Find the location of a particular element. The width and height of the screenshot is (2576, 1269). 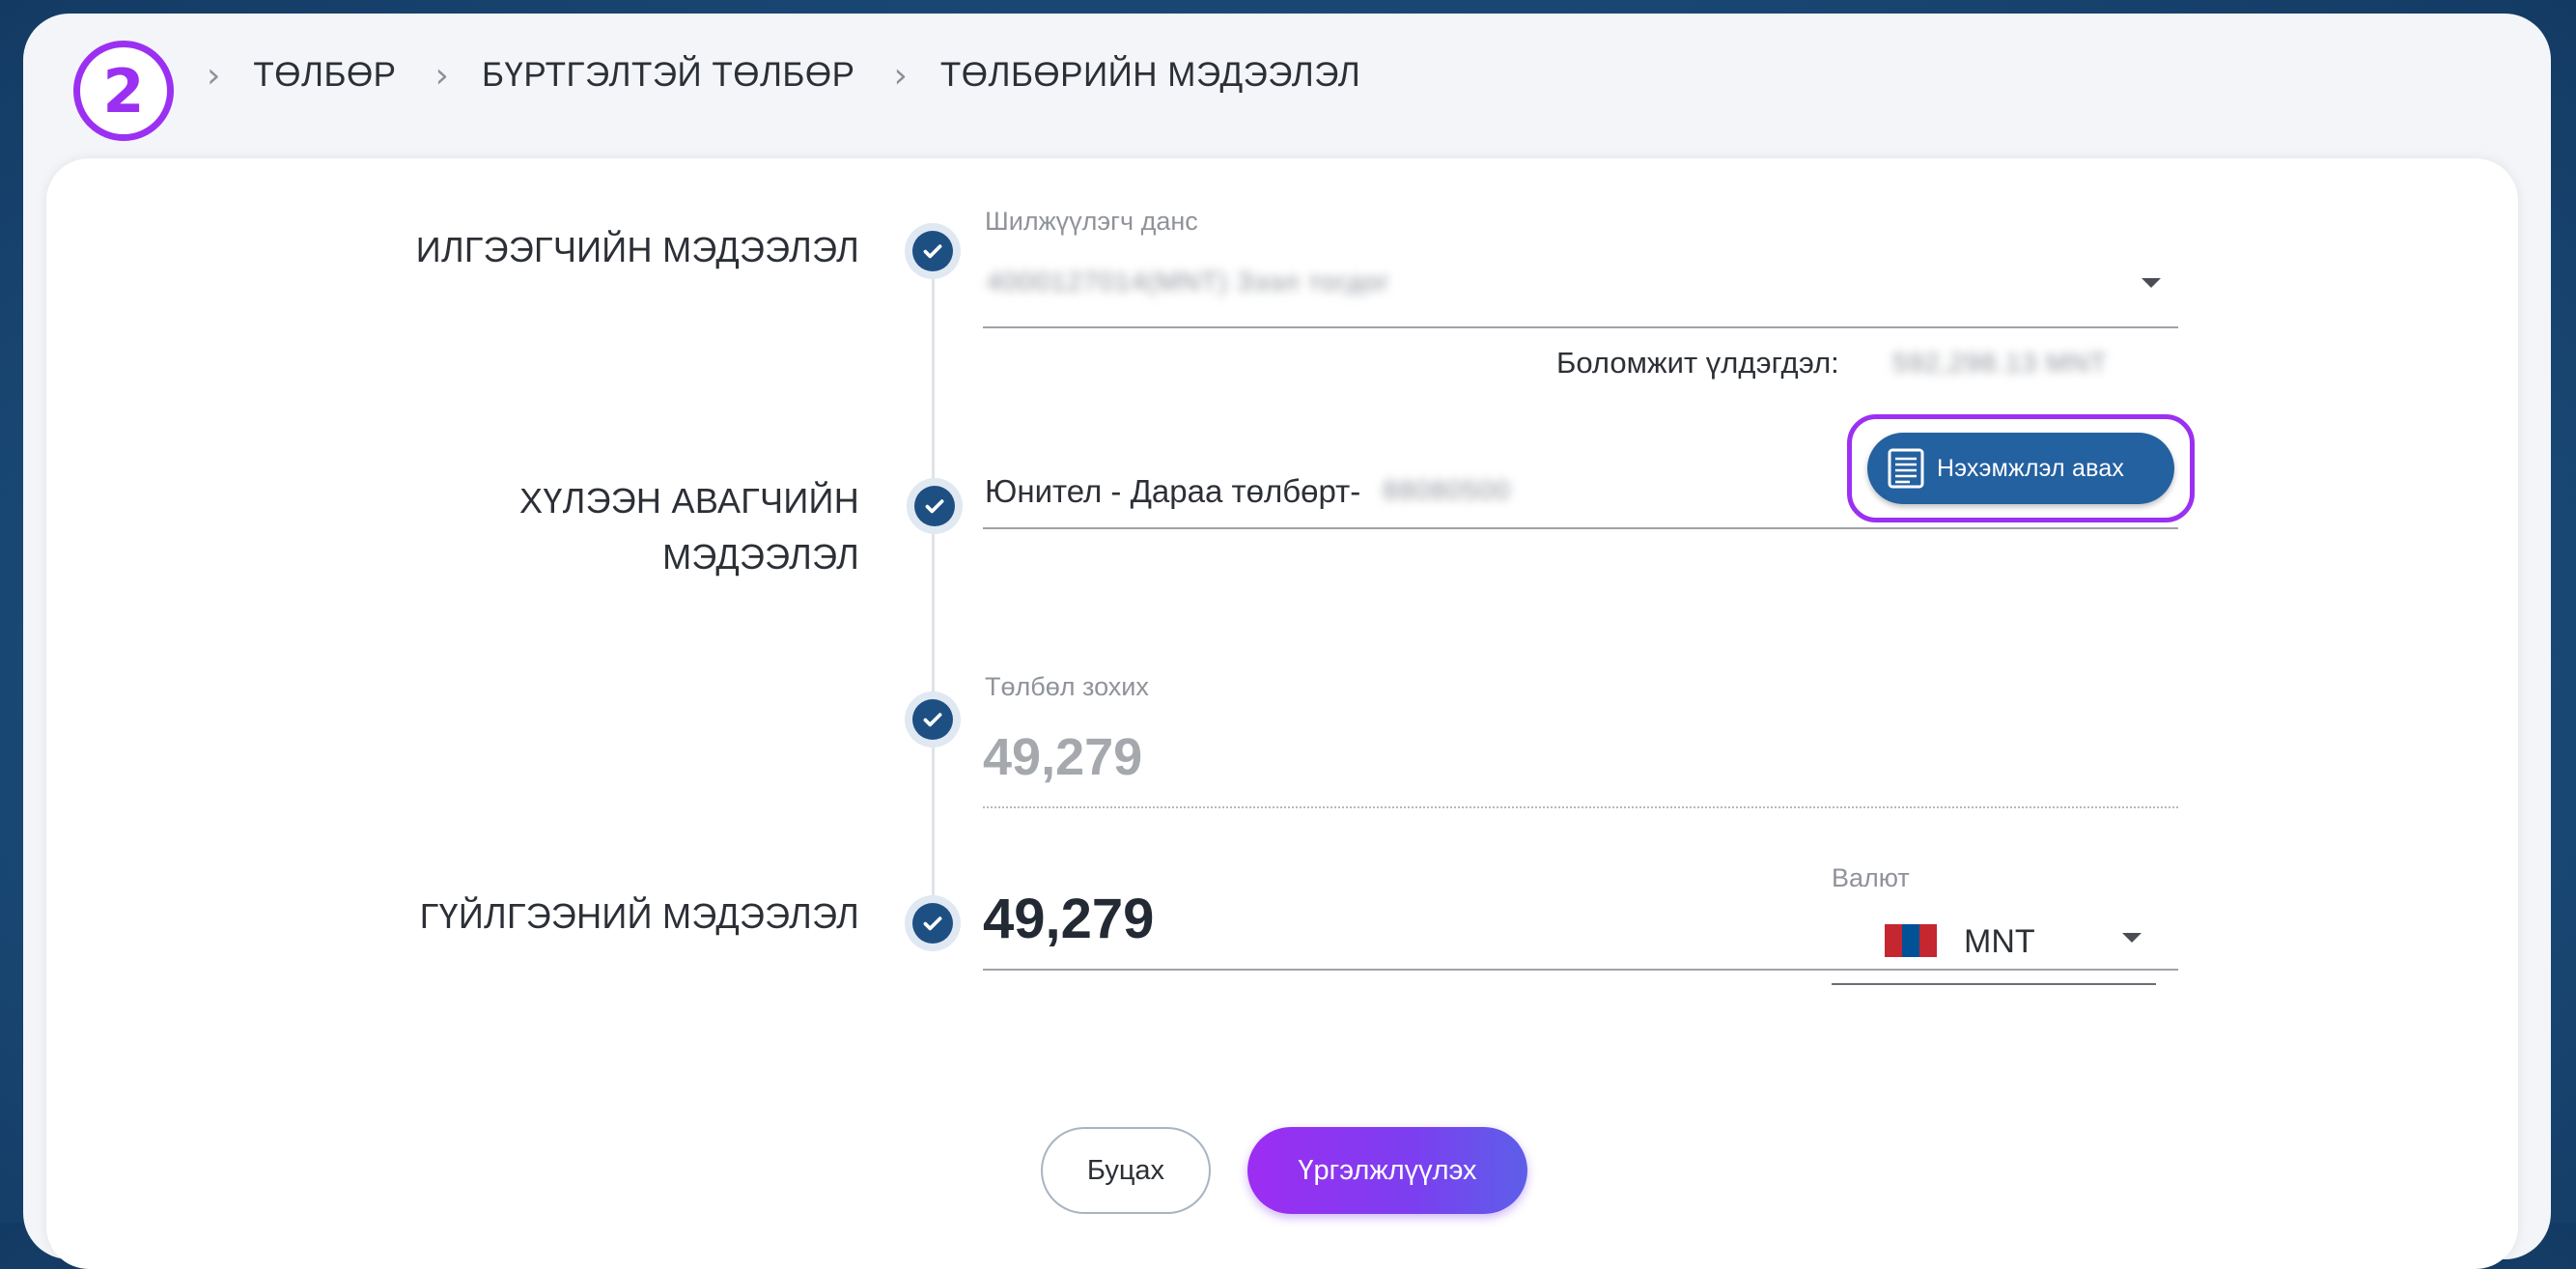

balance-label: Боломжит үлдэгдэл: is located at coordinates (1698, 363).